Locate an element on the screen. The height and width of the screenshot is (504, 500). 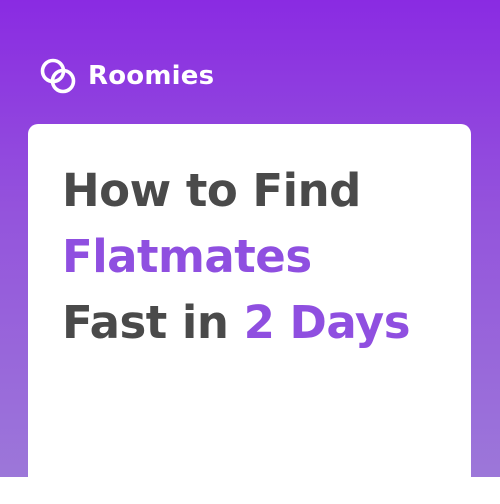
headline-line-2: Flatmates is located at coordinates (187, 256).